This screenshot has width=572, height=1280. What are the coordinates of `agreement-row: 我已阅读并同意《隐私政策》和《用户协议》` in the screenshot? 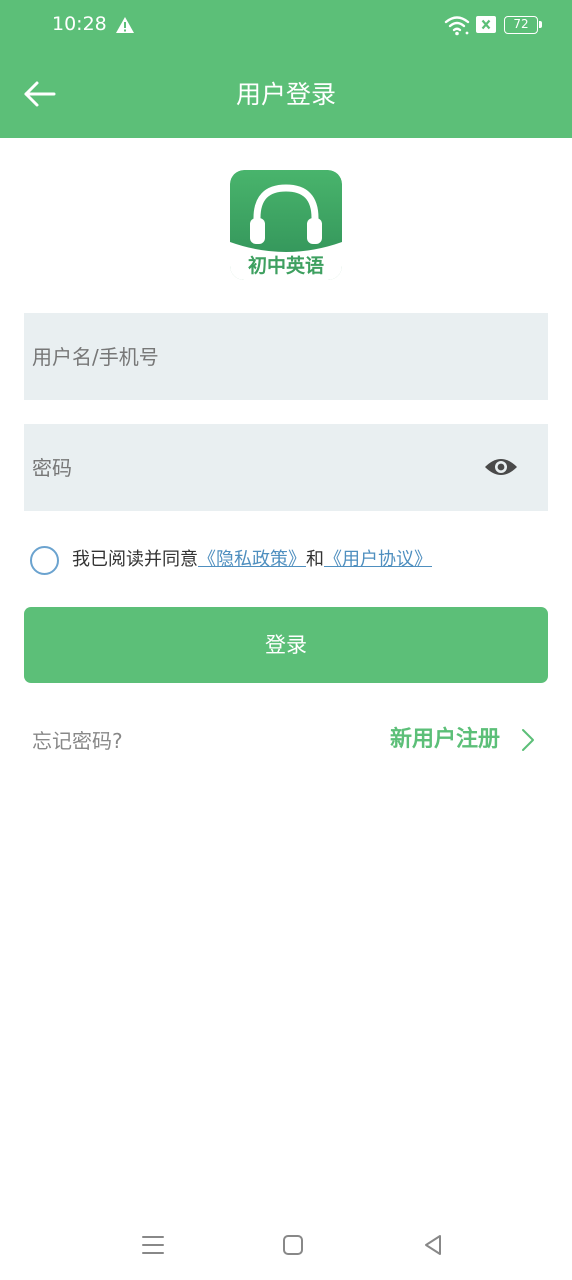 It's located at (290, 560).